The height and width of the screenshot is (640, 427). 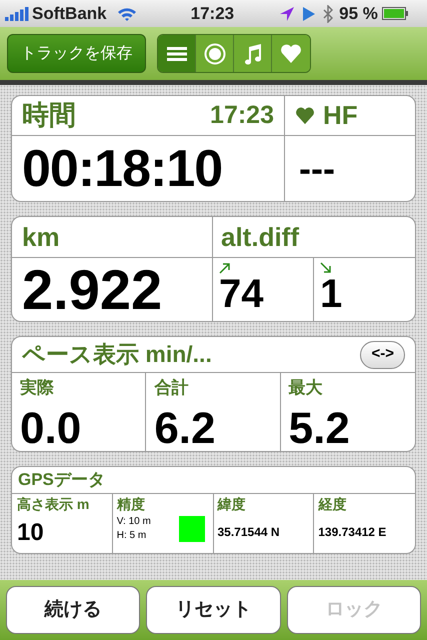 What do you see at coordinates (319, 428) in the screenshot?
I see `pace-value: 5.2` at bounding box center [319, 428].